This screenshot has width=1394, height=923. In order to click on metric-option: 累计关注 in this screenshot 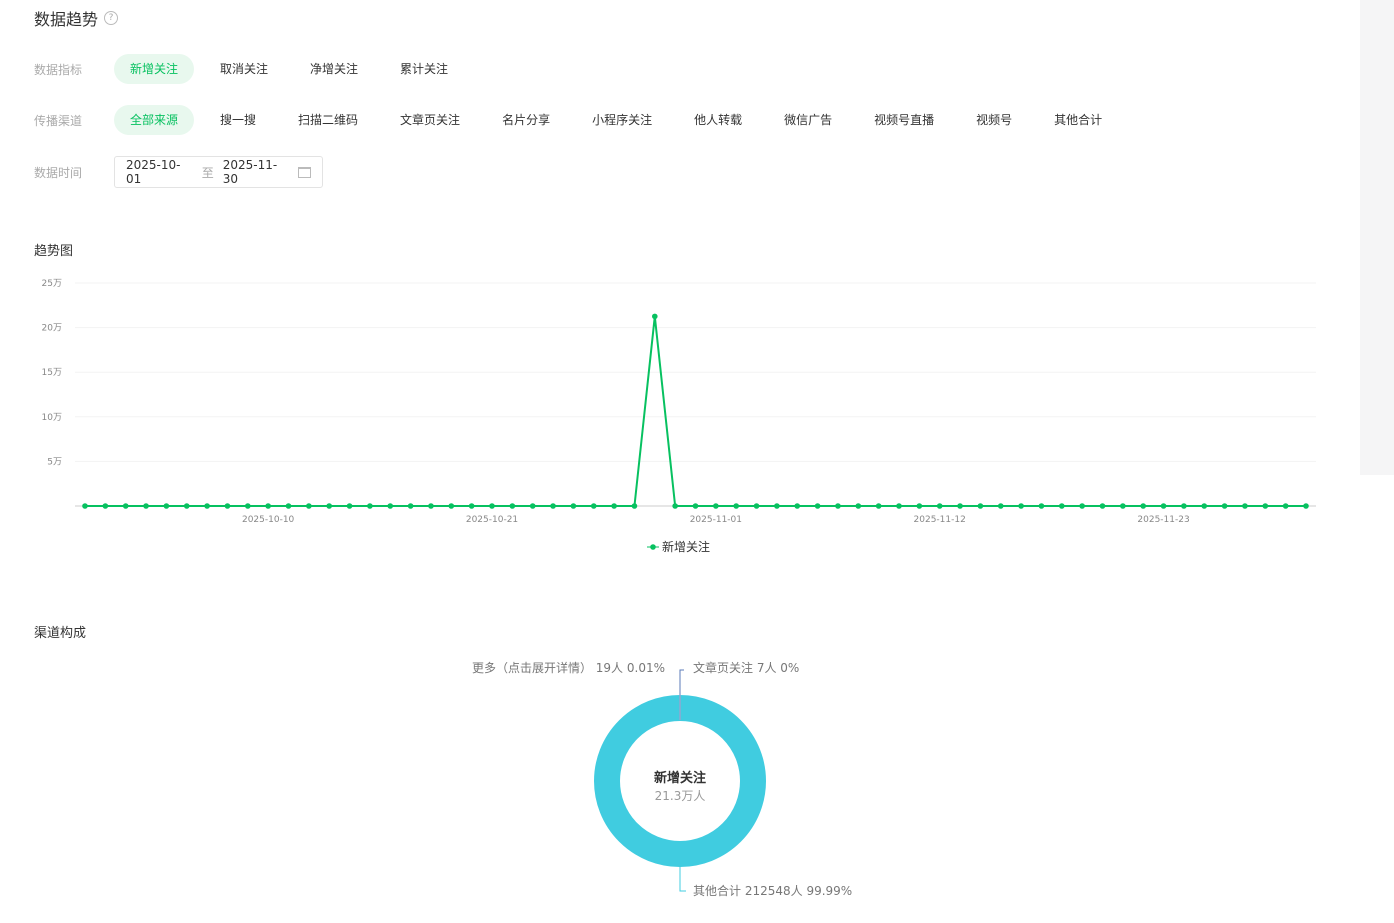, I will do `click(424, 69)`.